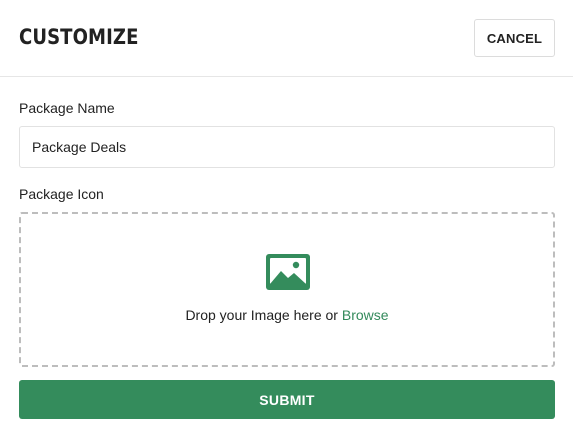  What do you see at coordinates (67, 108) in the screenshot?
I see `package-name-label: Package Name` at bounding box center [67, 108].